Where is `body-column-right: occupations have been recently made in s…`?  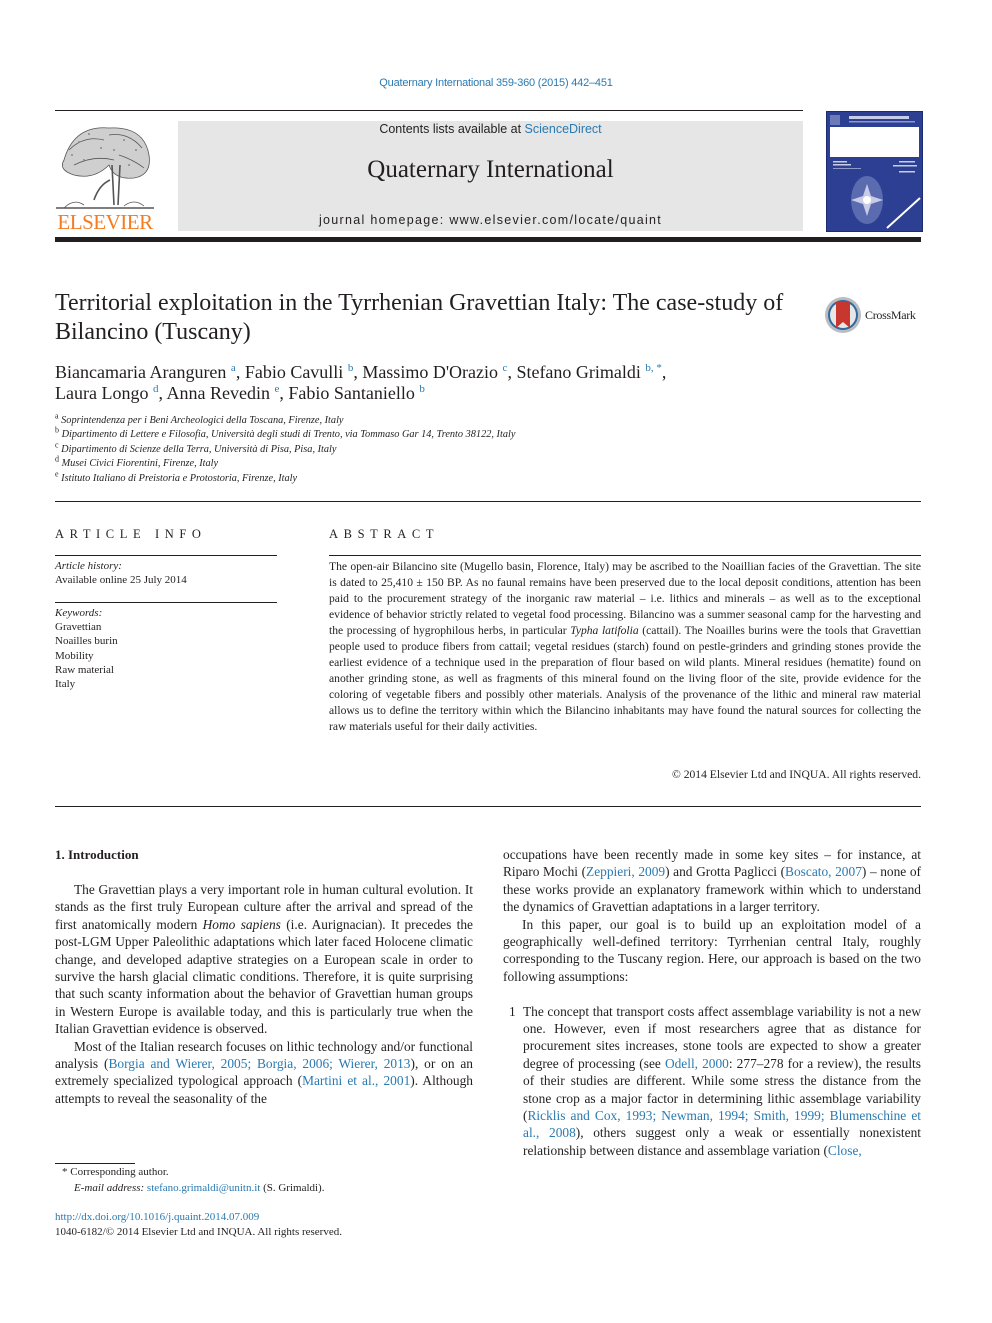
body-column-right: occupations have been recently made in s… is located at coordinates (712, 1002).